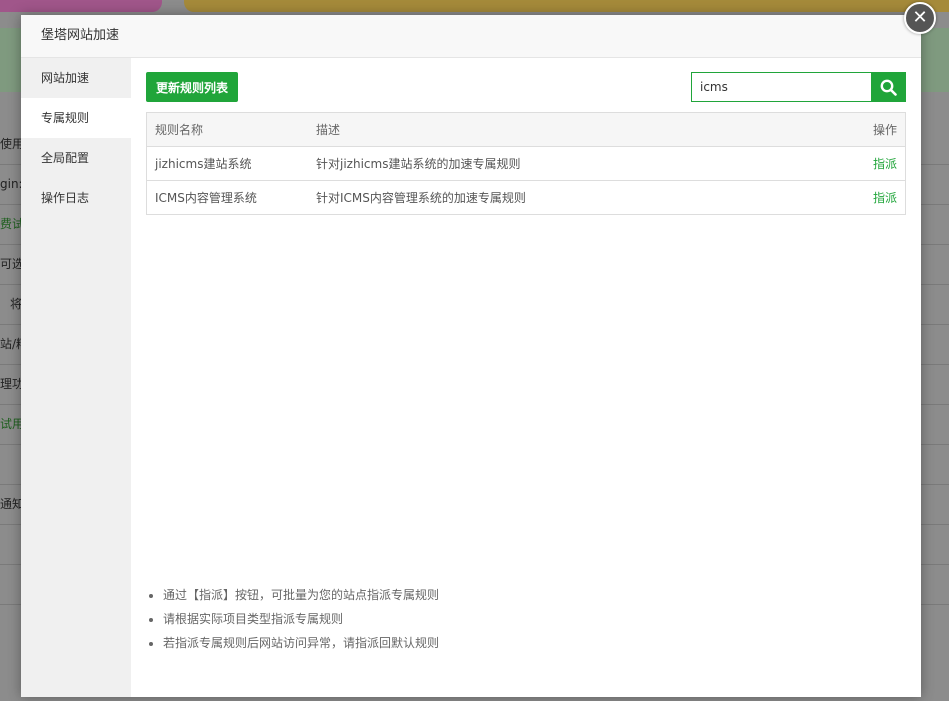 The width and height of the screenshot is (949, 701). I want to click on search-input, so click(789, 87).